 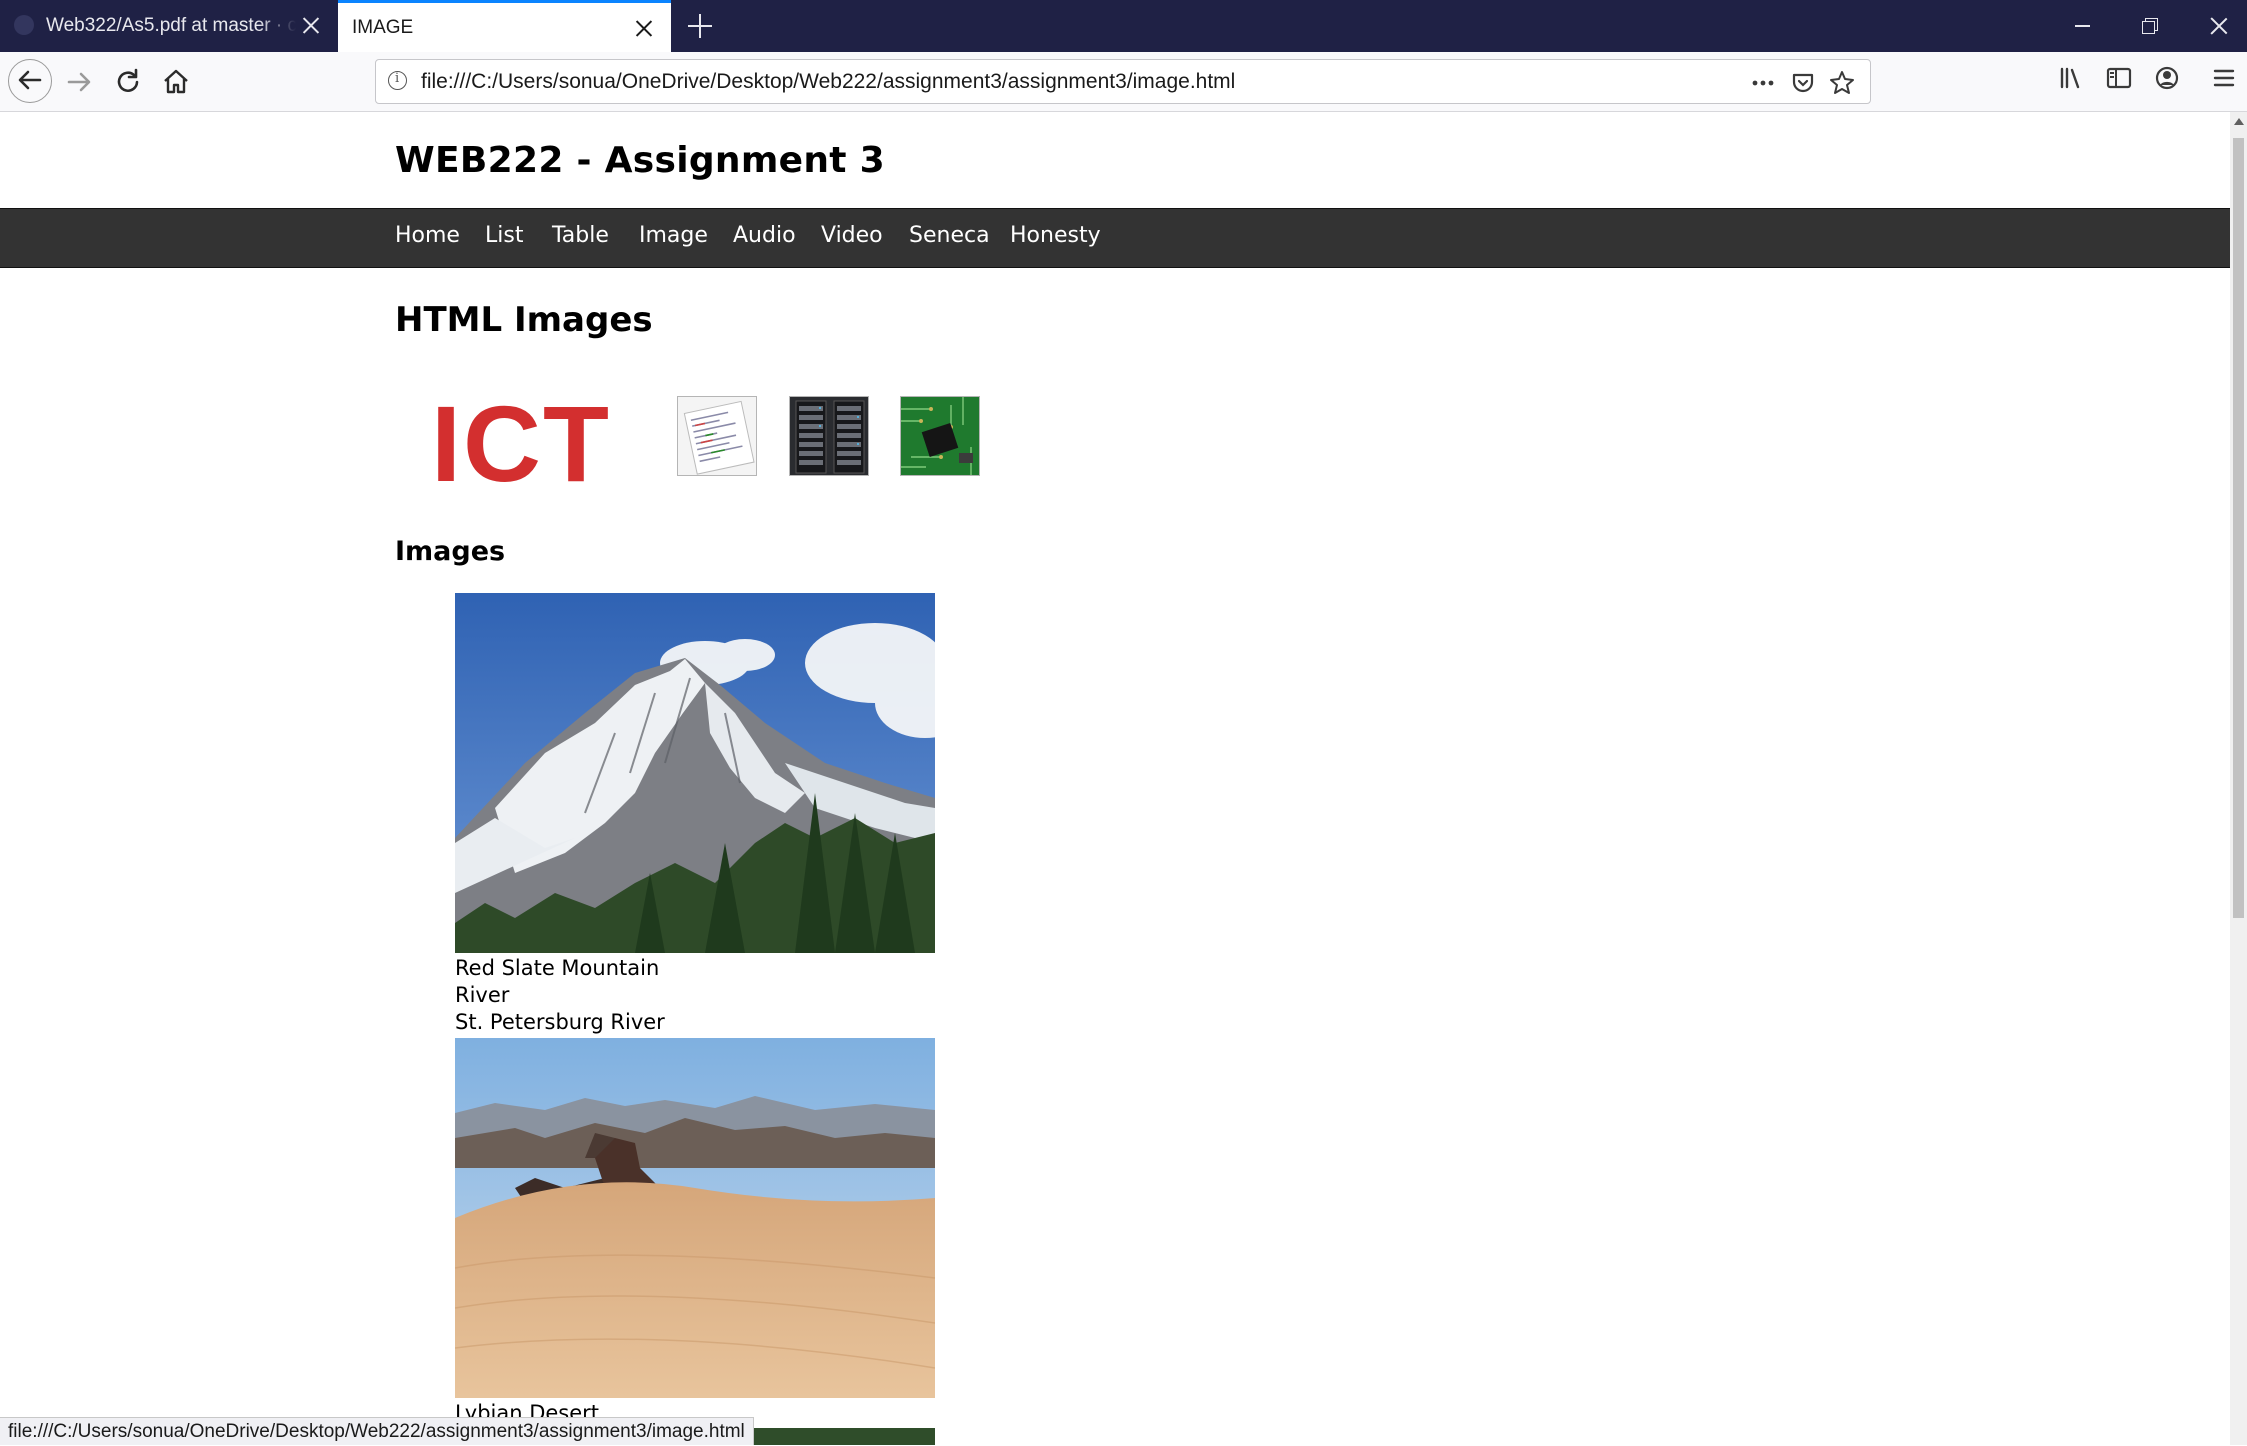 I want to click on site-info-icon, so click(x=397, y=80).